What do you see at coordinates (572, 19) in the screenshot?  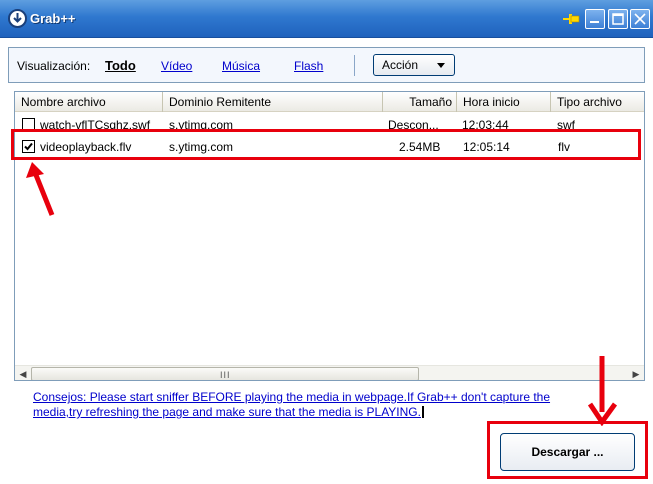 I see `pin-icon` at bounding box center [572, 19].